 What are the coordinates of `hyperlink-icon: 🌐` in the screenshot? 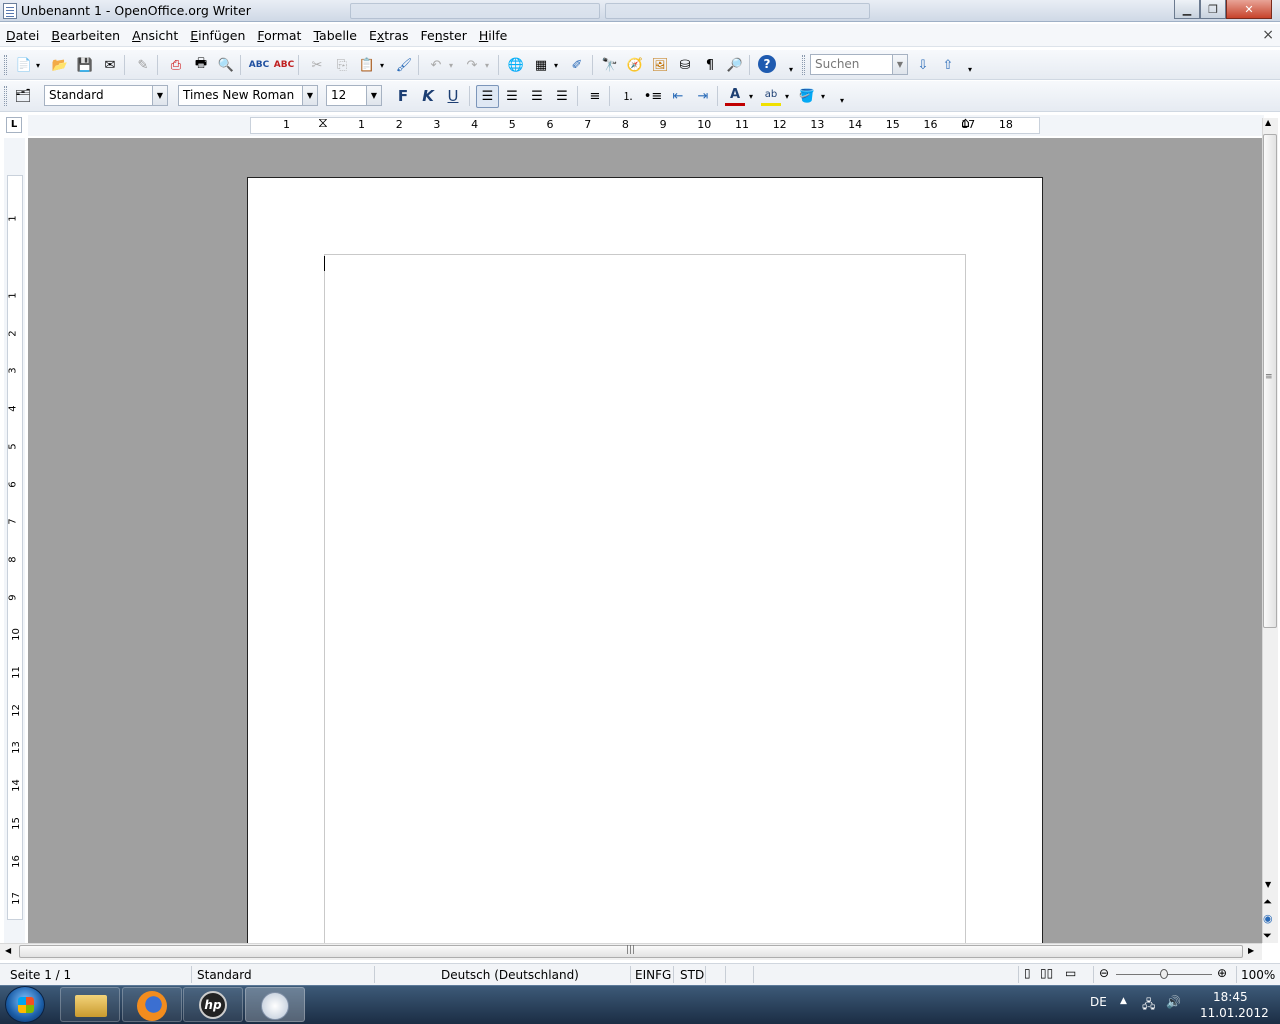 It's located at (516, 65).